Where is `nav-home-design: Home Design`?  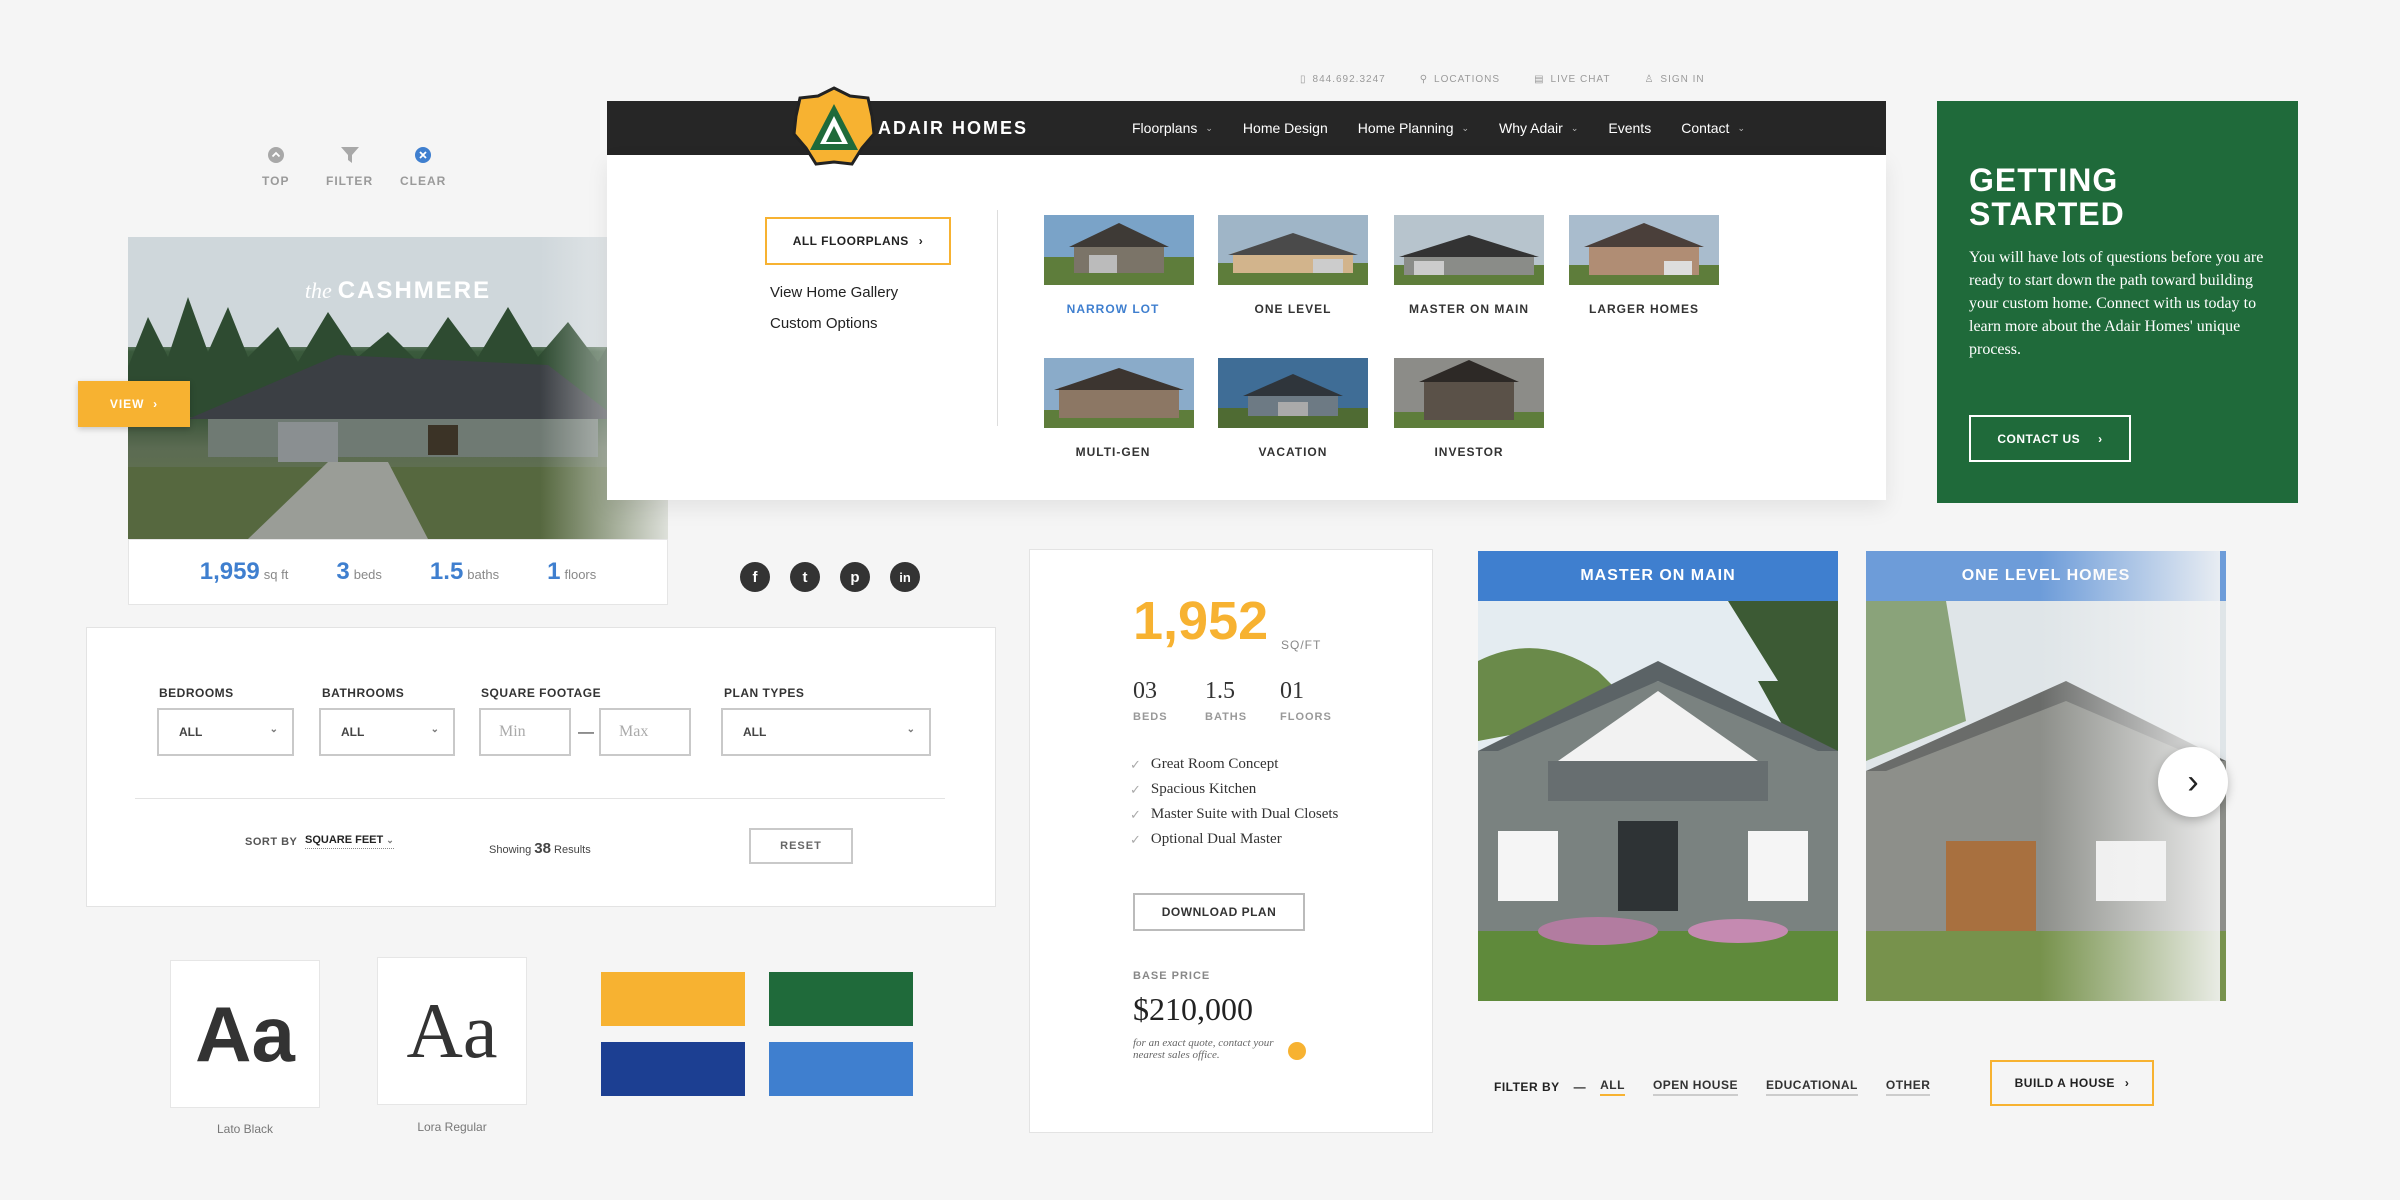 nav-home-design: Home Design is located at coordinates (1285, 128).